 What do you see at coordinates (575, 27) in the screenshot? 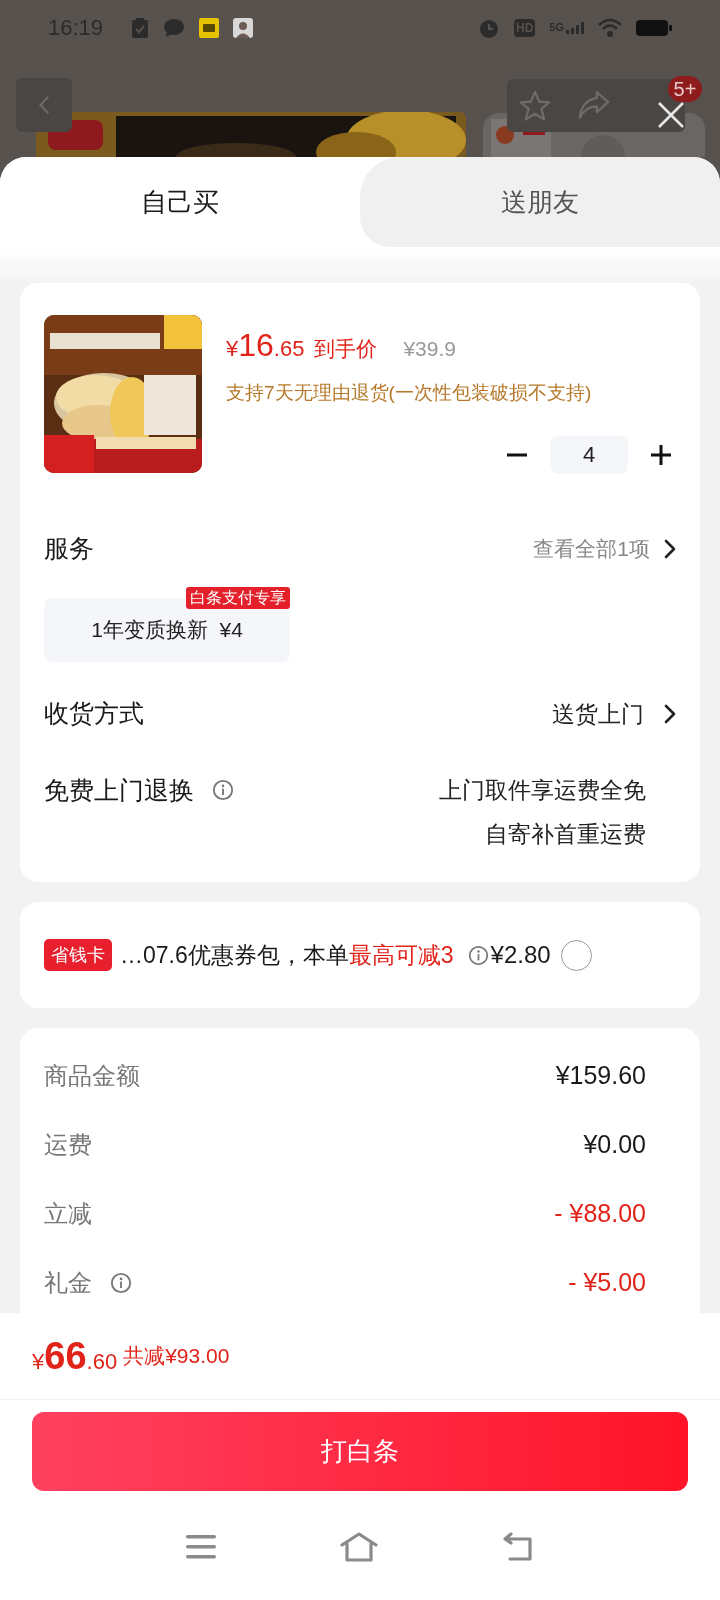
I see `signal-icon` at bounding box center [575, 27].